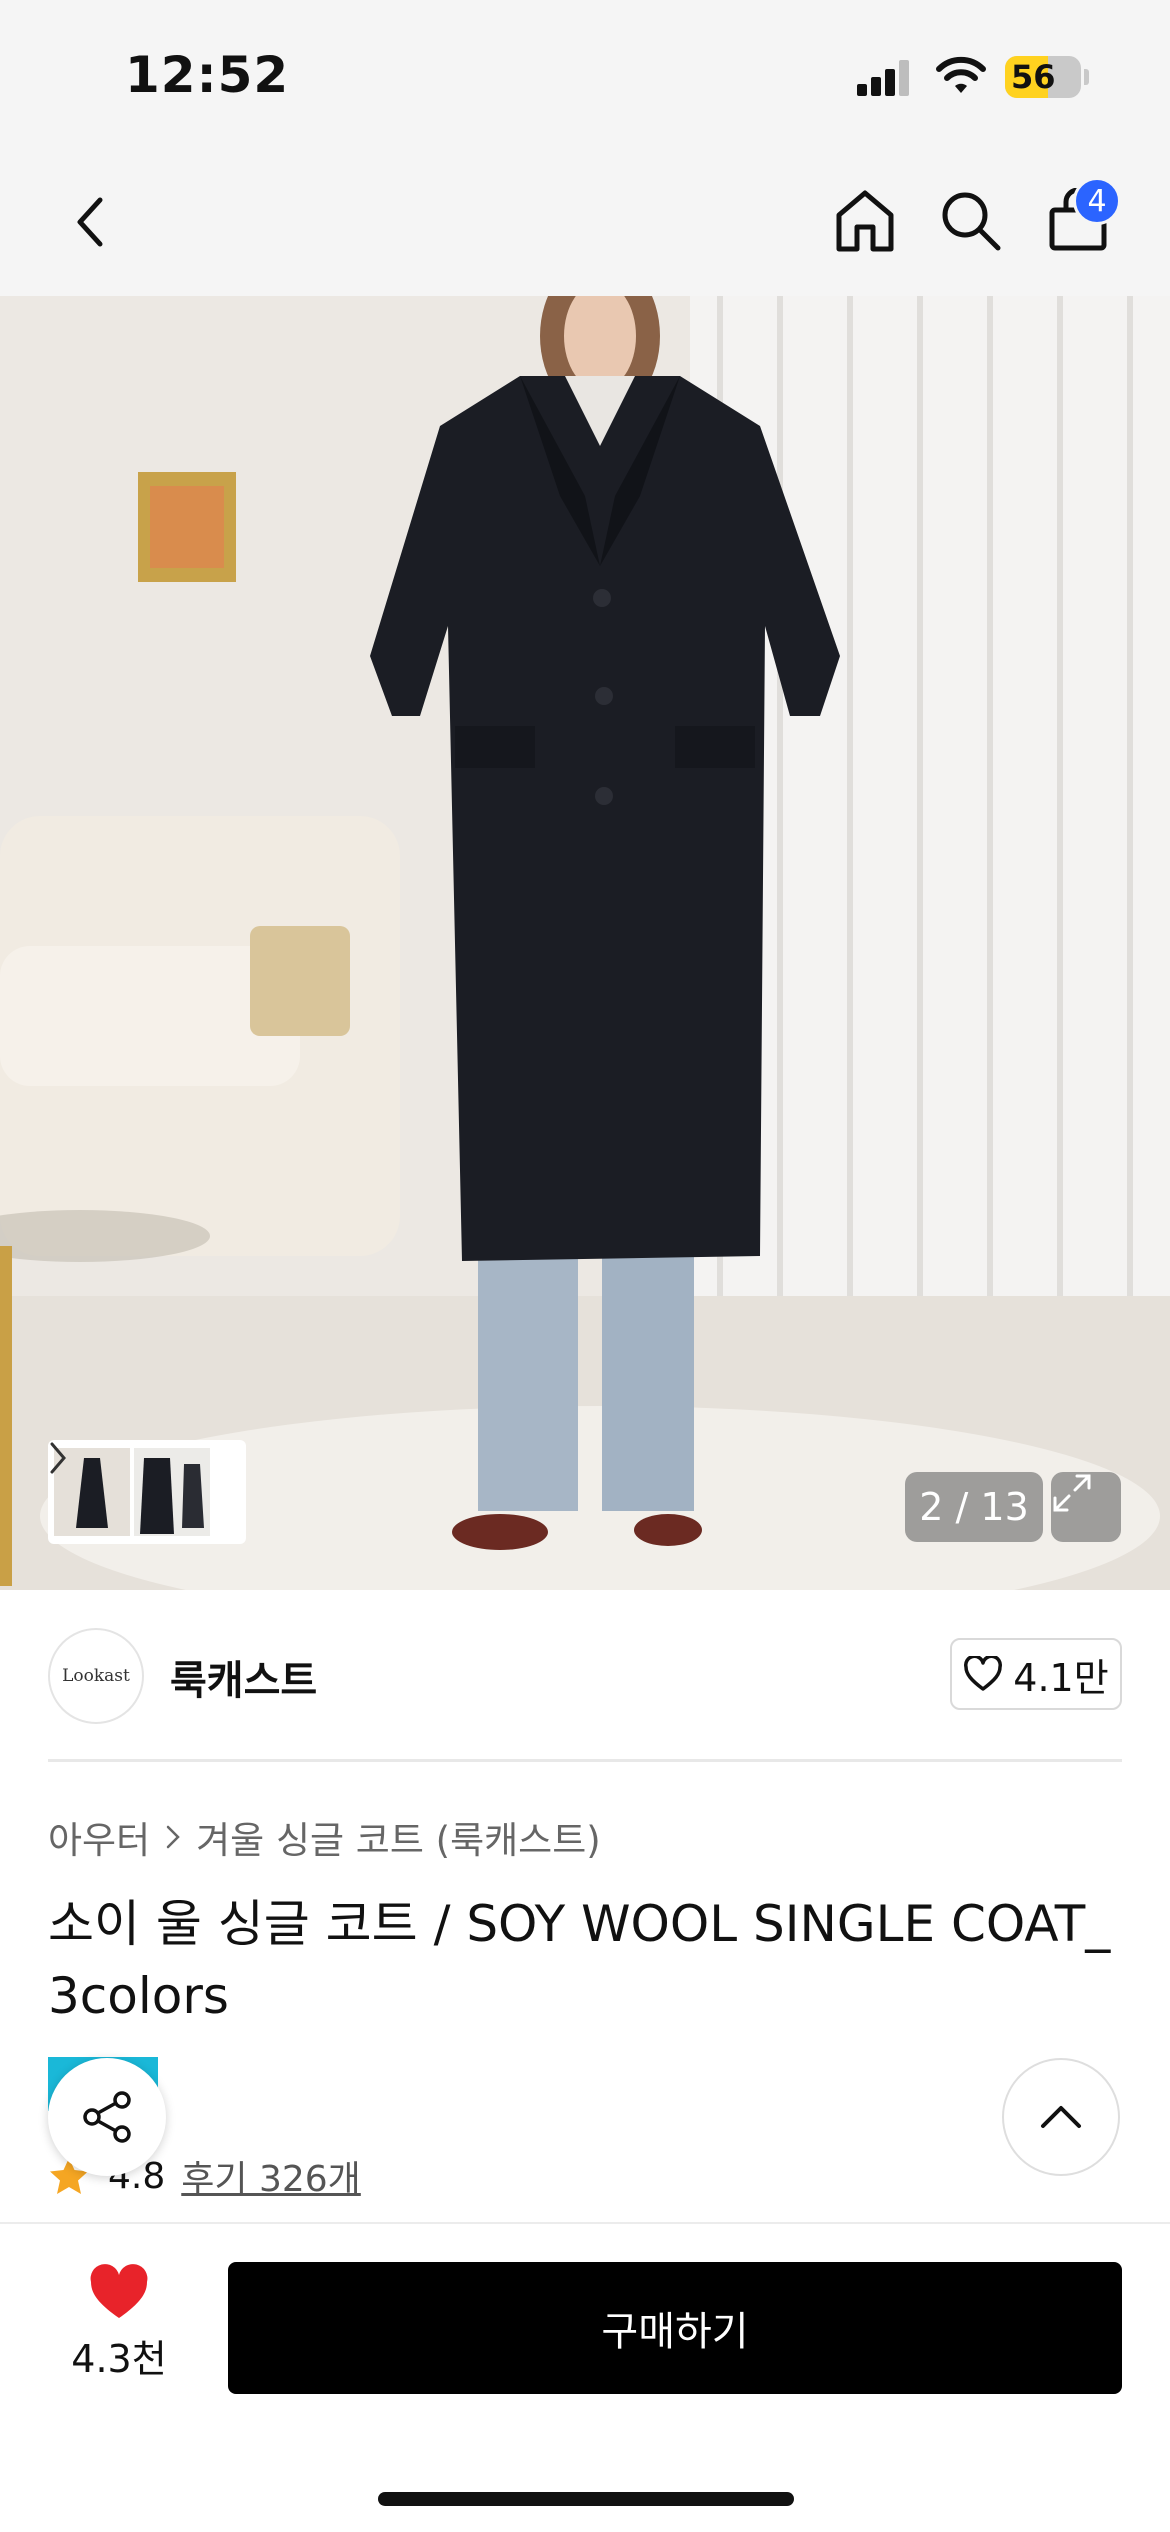  What do you see at coordinates (119, 2329) in the screenshot?
I see `wishlist-button: 4.3천` at bounding box center [119, 2329].